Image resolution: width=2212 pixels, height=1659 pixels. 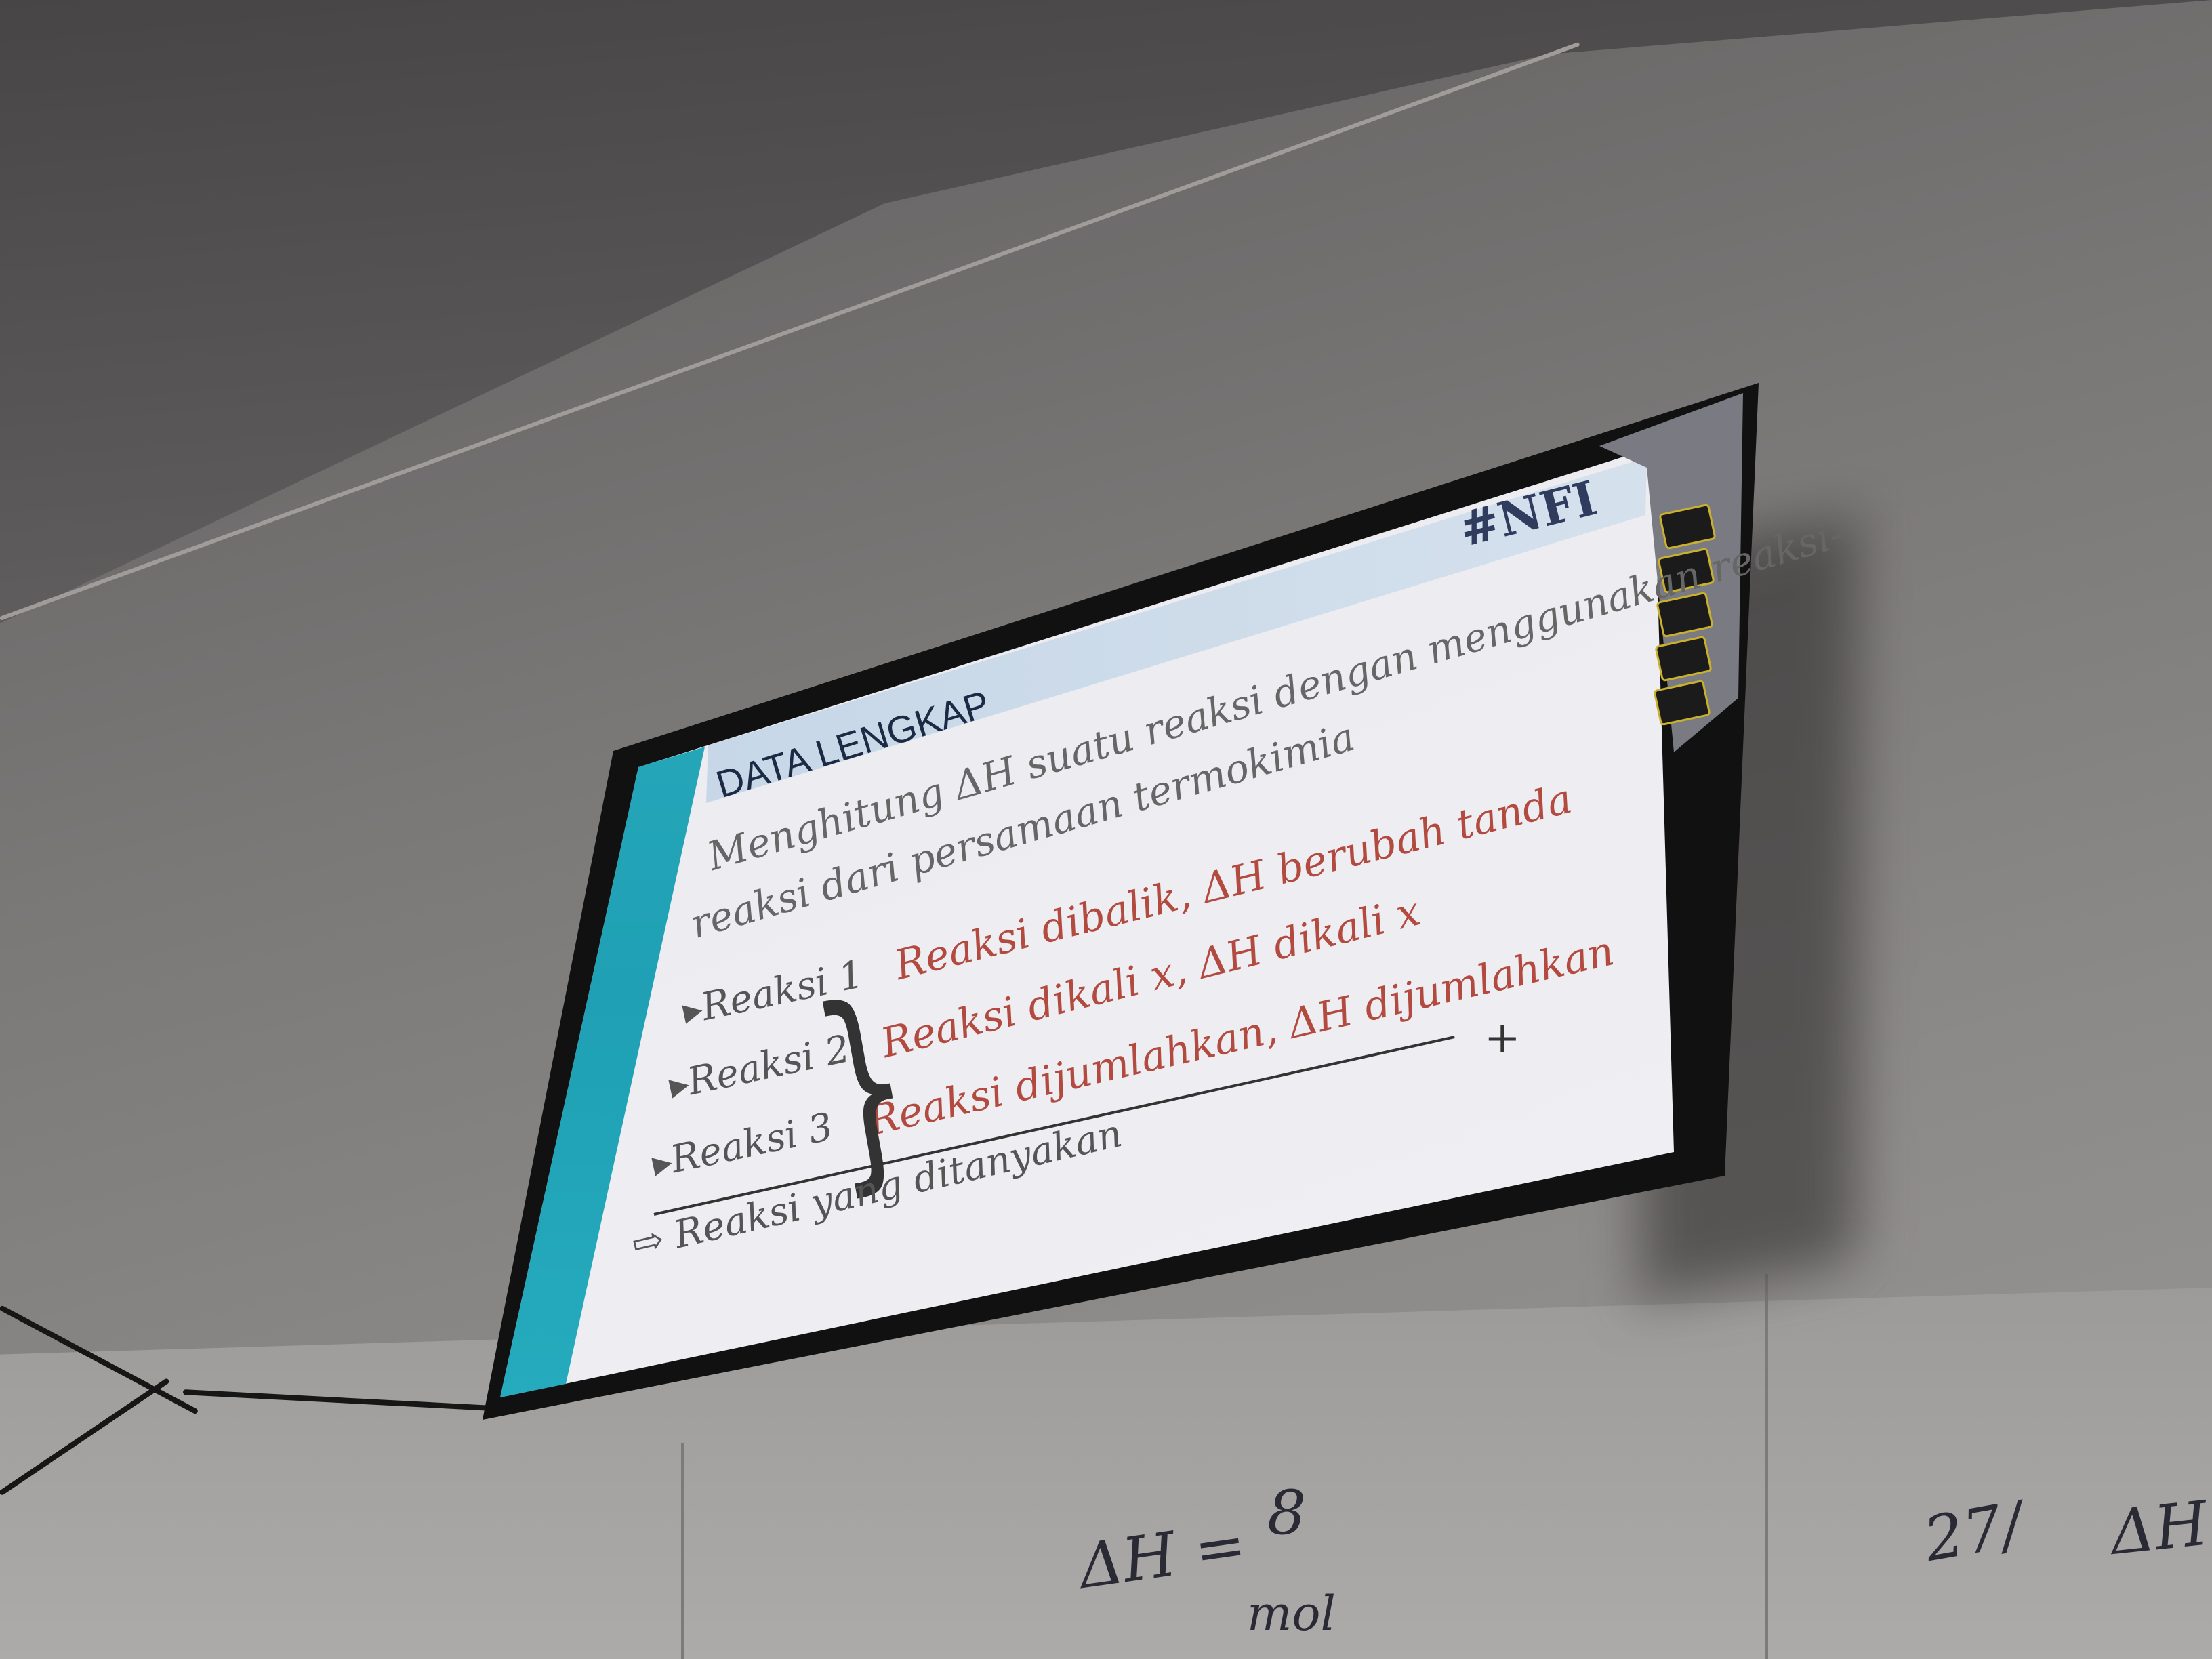 I want to click on whiteboard-fraction-numerator: 8, so click(x=1287, y=1513).